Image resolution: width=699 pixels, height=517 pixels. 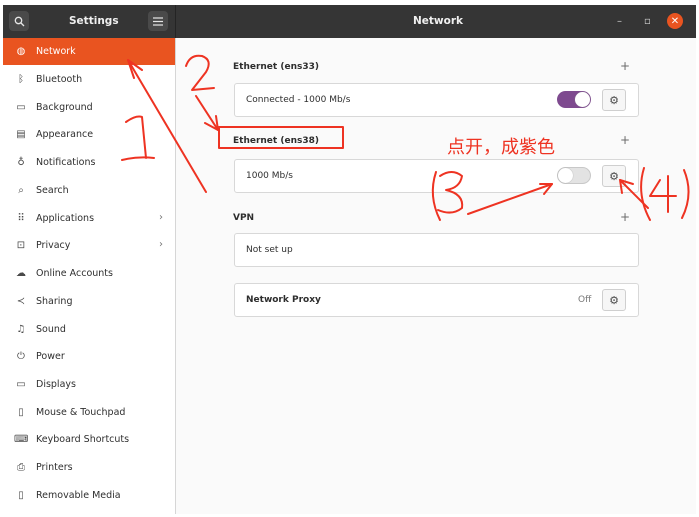 What do you see at coordinates (65, 218) in the screenshot?
I see `sidebar-item-label: Applications` at bounding box center [65, 218].